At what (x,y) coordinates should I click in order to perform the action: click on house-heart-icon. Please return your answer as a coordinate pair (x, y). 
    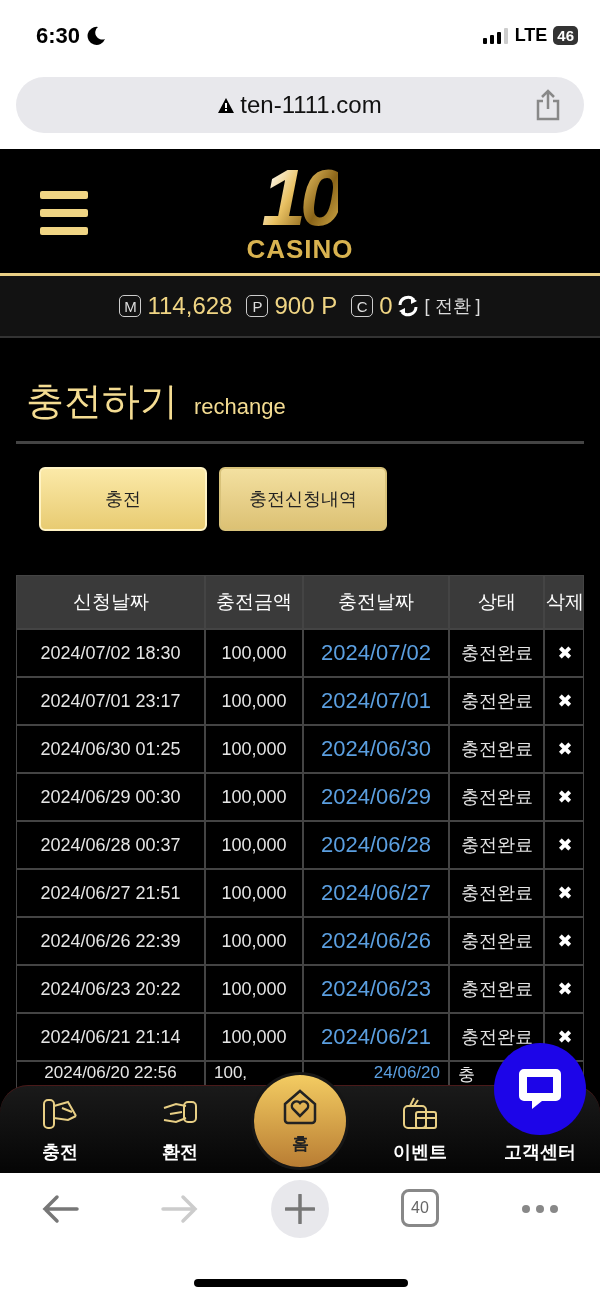
    Looking at the image, I should click on (300, 1106).